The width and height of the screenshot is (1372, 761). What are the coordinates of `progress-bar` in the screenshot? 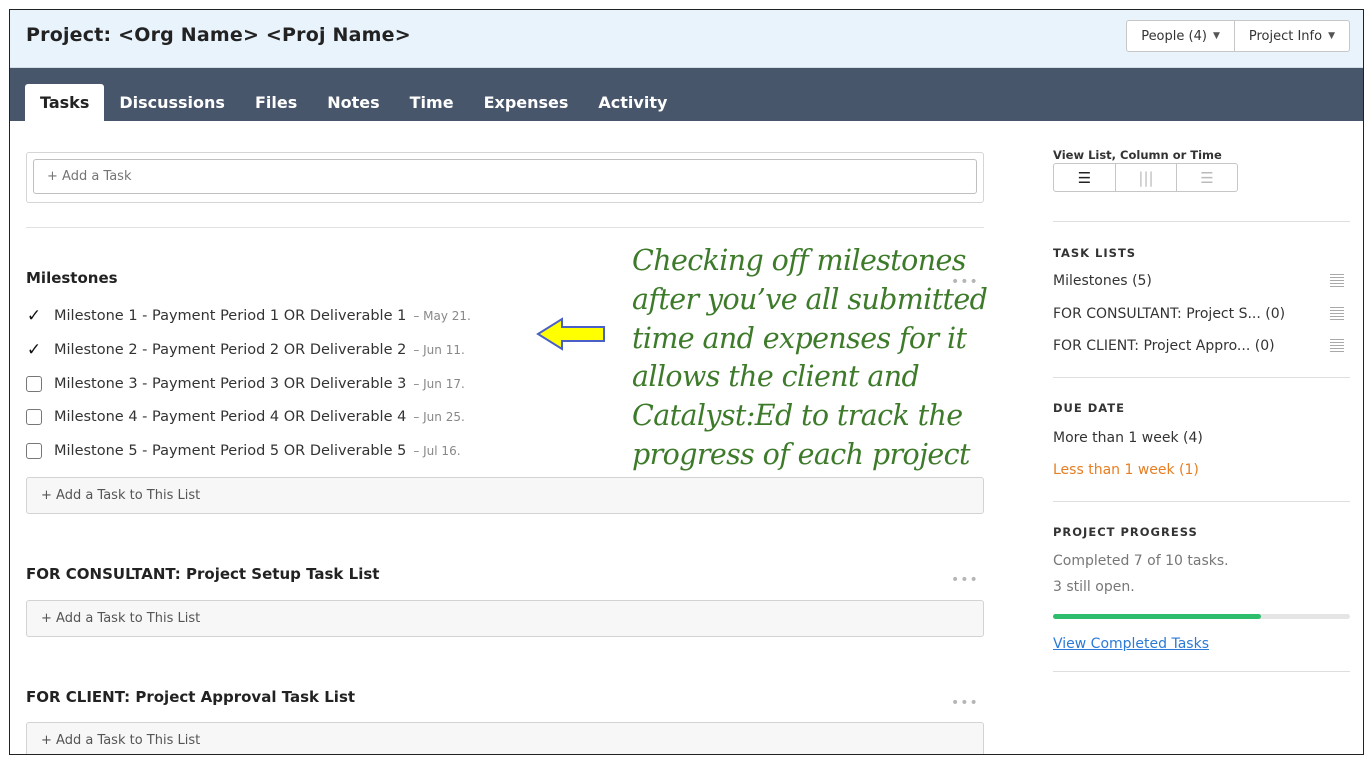 It's located at (1201, 616).